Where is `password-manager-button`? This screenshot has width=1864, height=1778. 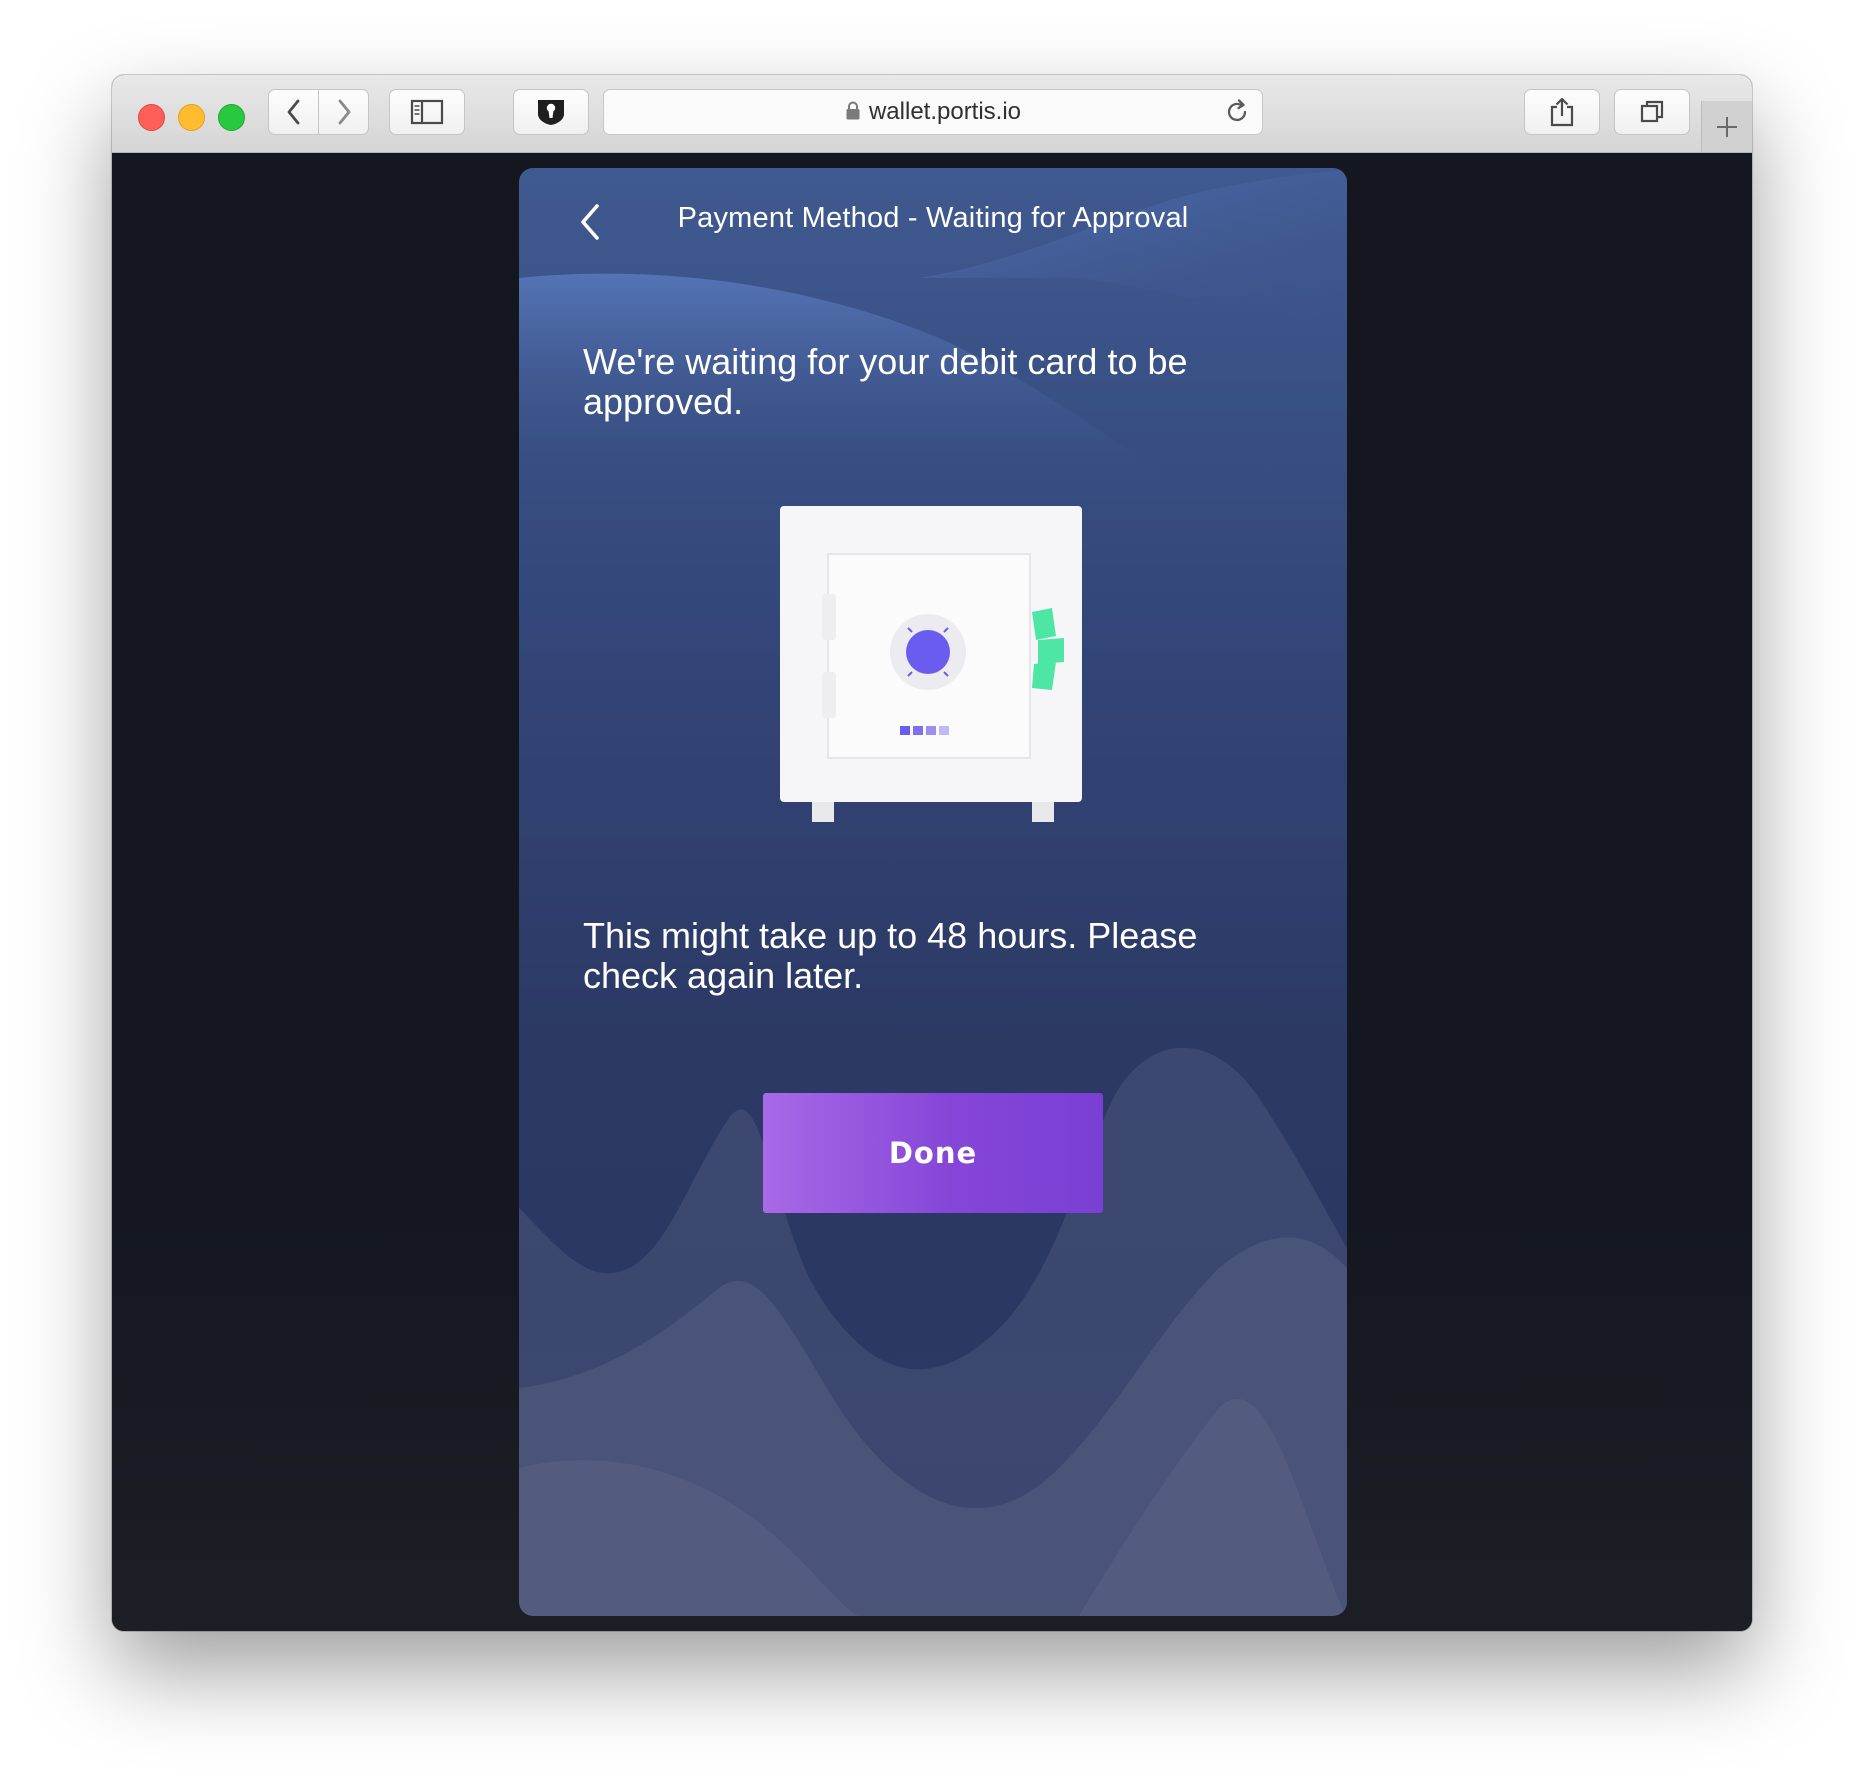
password-manager-button is located at coordinates (551, 112).